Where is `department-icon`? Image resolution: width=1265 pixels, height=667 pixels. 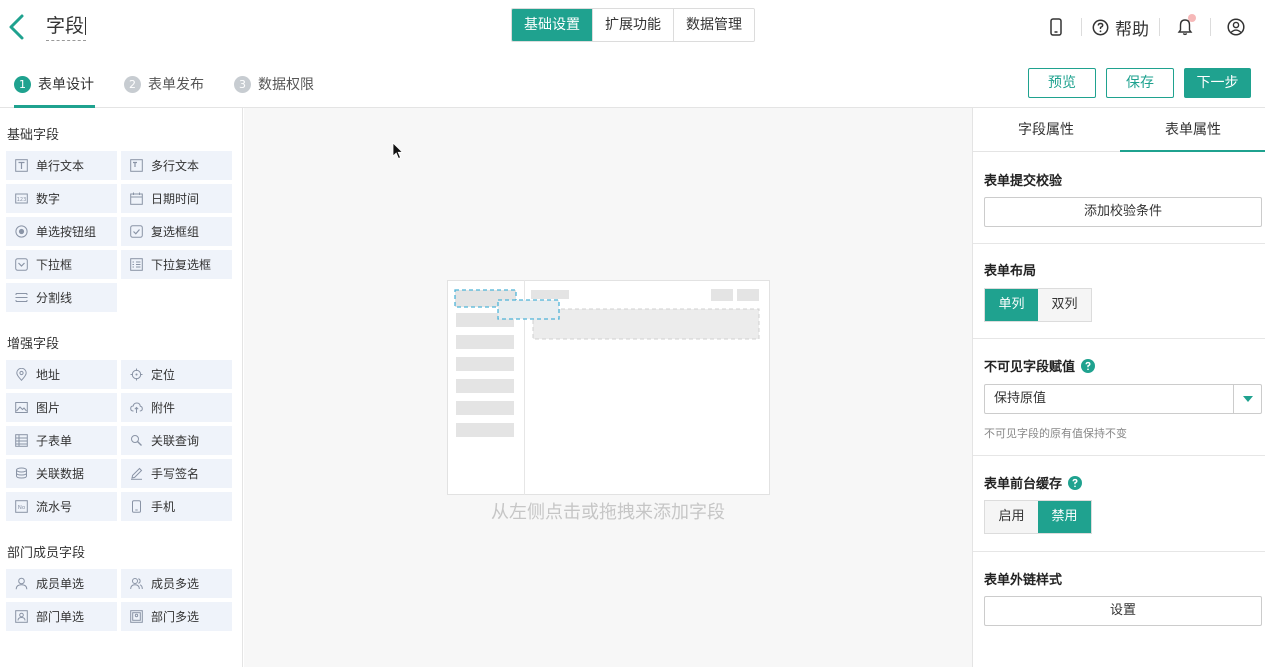 department-icon is located at coordinates (21, 616).